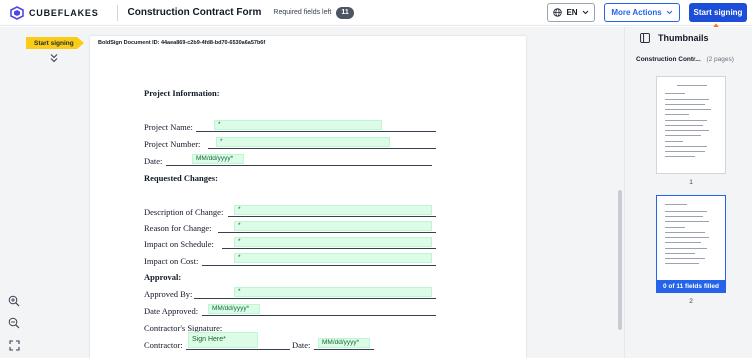 This screenshot has height=358, width=752. Describe the element at coordinates (54, 58) in the screenshot. I see `double-chevron-down-icon` at that location.